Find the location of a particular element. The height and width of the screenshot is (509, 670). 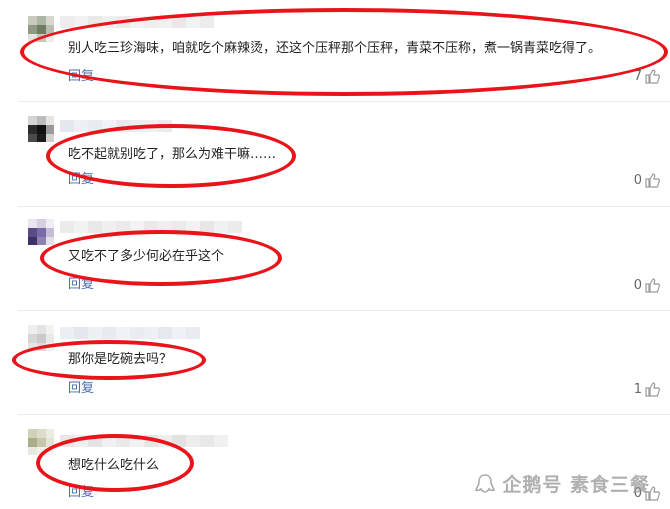

like-button: 1 is located at coordinates (647, 389).